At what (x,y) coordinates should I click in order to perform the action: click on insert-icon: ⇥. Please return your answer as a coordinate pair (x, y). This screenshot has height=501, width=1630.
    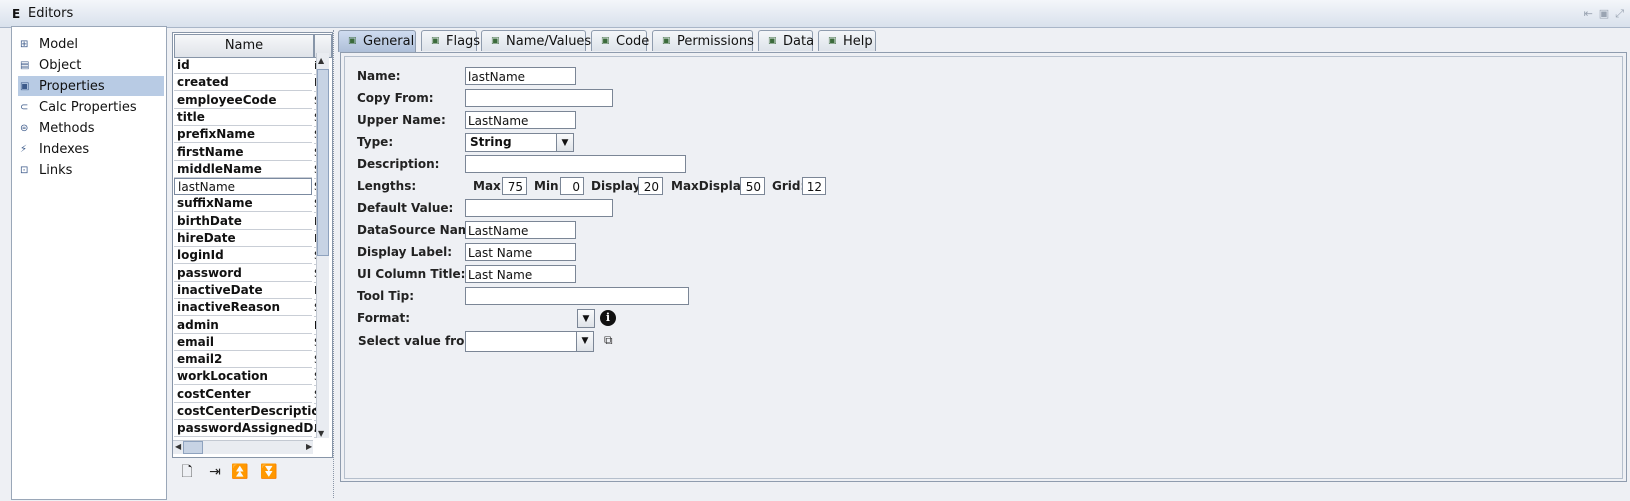
    Looking at the image, I should click on (215, 472).